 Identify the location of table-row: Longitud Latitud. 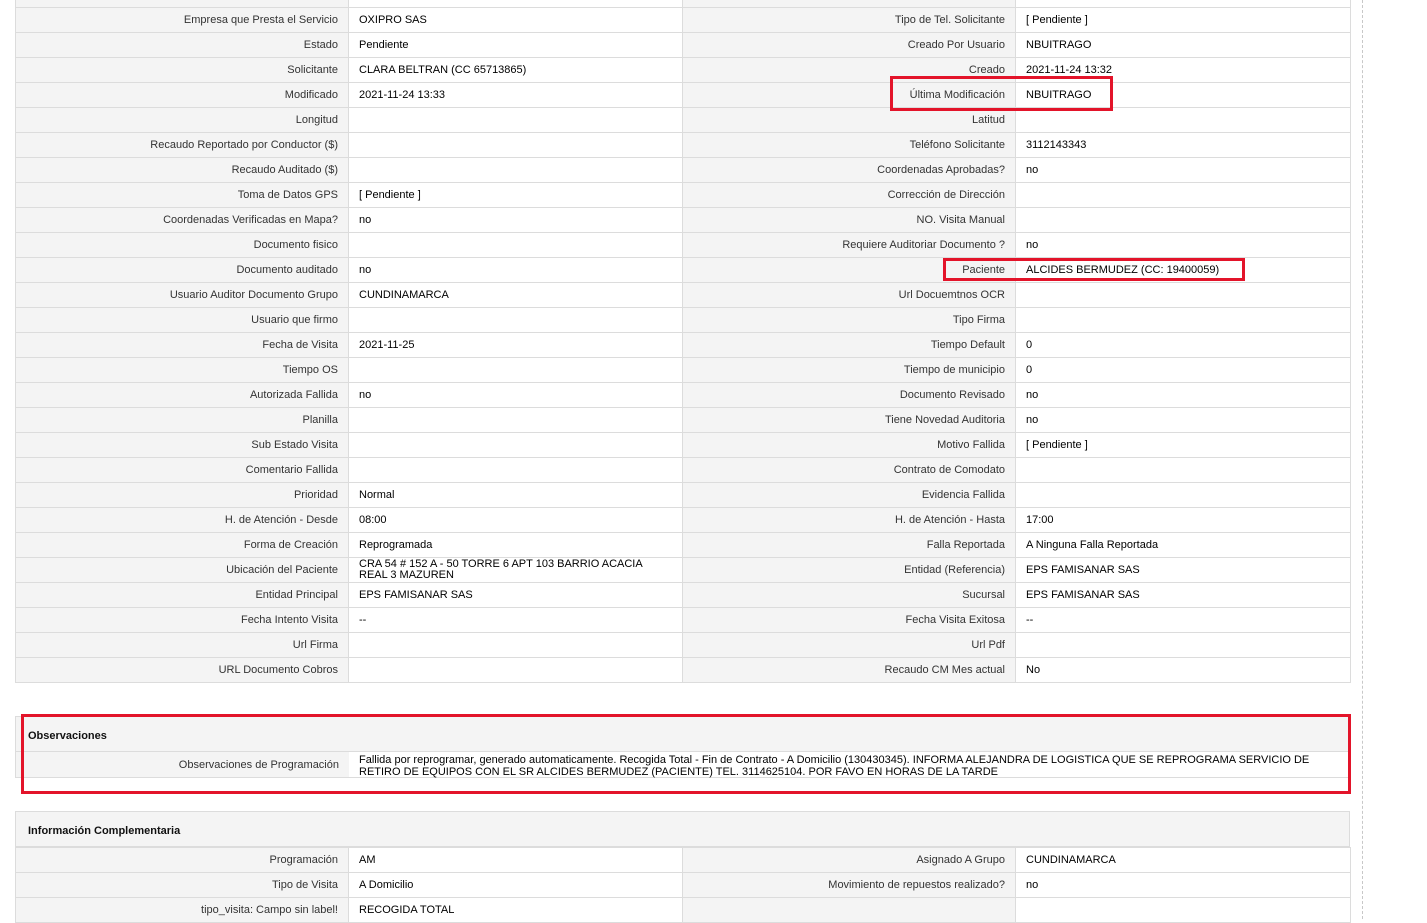
(683, 120).